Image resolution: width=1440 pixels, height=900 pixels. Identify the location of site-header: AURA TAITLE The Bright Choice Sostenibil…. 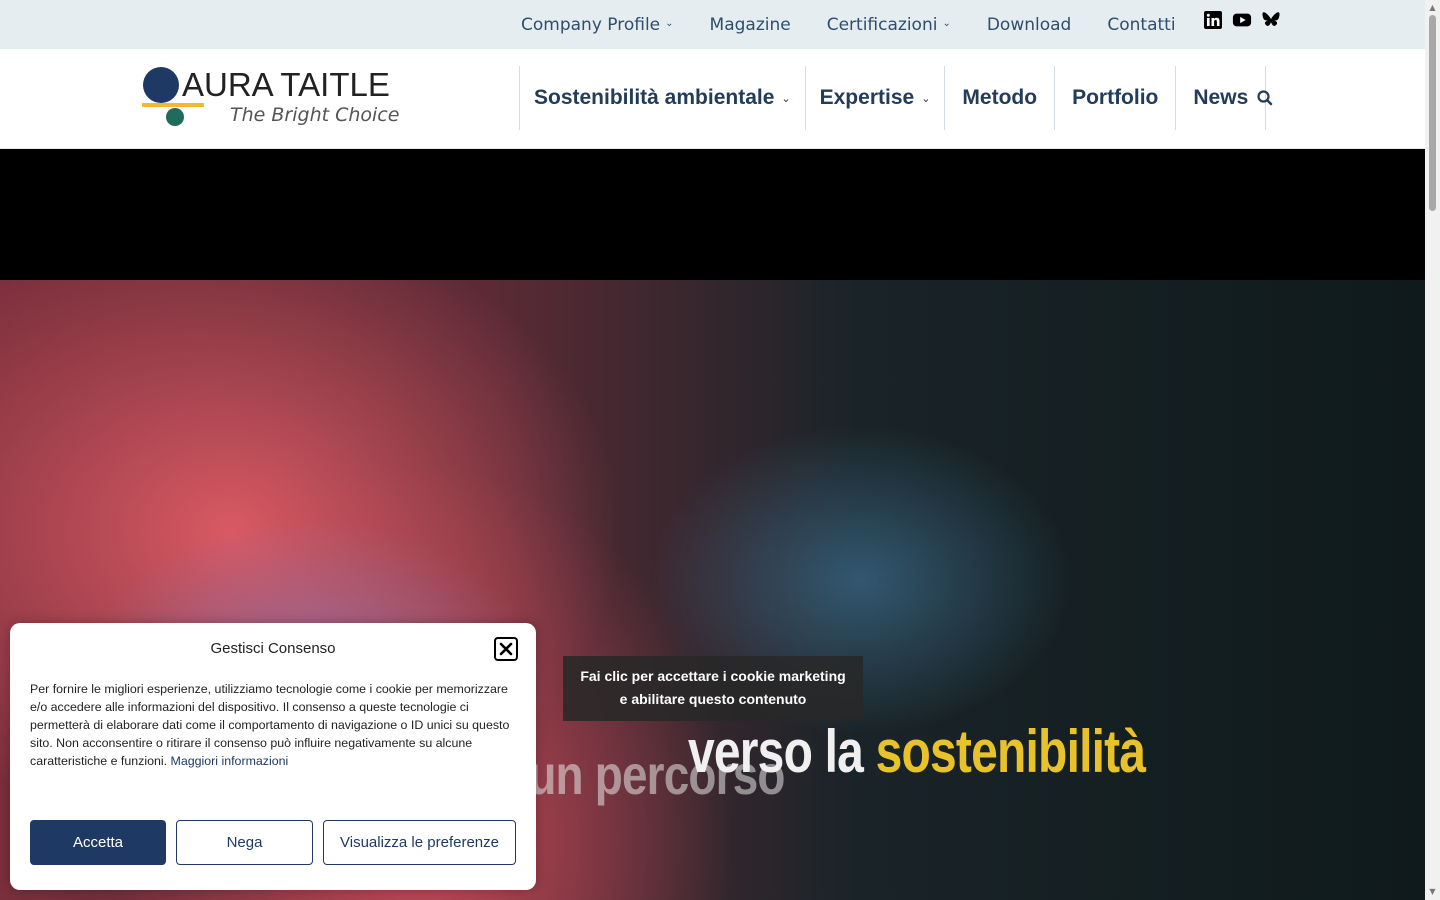
(712, 99).